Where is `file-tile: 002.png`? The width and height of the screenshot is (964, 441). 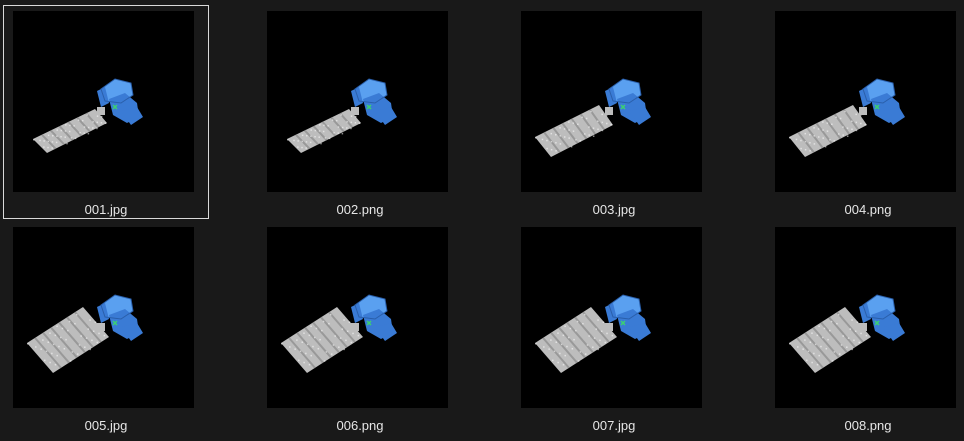
file-tile: 002.png is located at coordinates (360, 112).